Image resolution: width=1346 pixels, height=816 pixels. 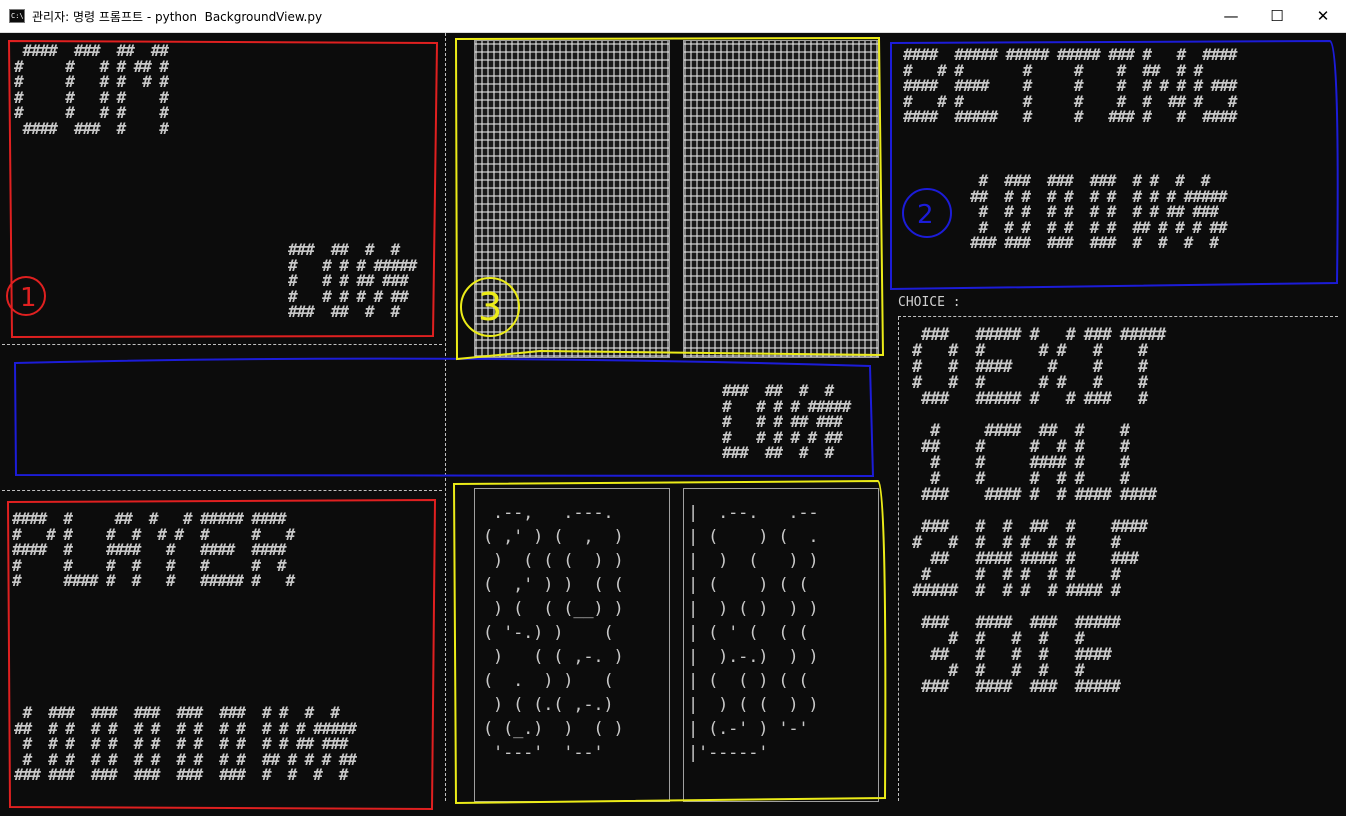 What do you see at coordinates (1277, 16) in the screenshot?
I see `maximize-button: ☐` at bounding box center [1277, 16].